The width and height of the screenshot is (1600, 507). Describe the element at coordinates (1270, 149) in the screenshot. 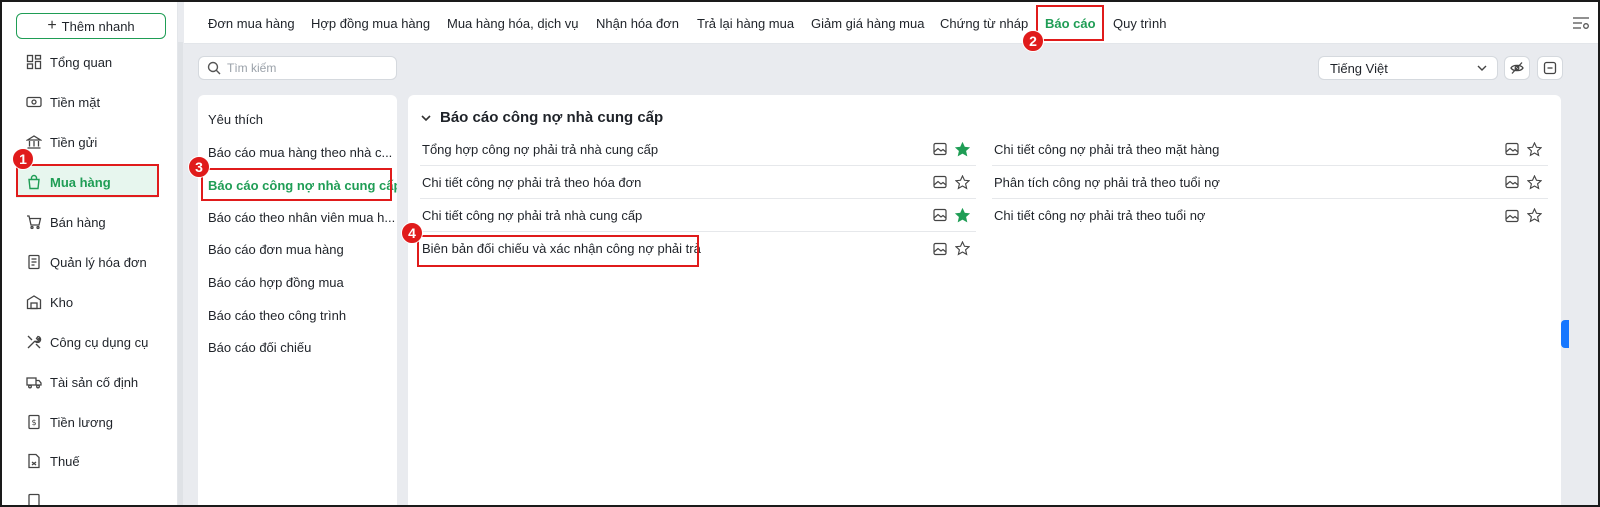

I see `report-row: Chi tiết công nợ phải trả theo mặt hàng` at that location.